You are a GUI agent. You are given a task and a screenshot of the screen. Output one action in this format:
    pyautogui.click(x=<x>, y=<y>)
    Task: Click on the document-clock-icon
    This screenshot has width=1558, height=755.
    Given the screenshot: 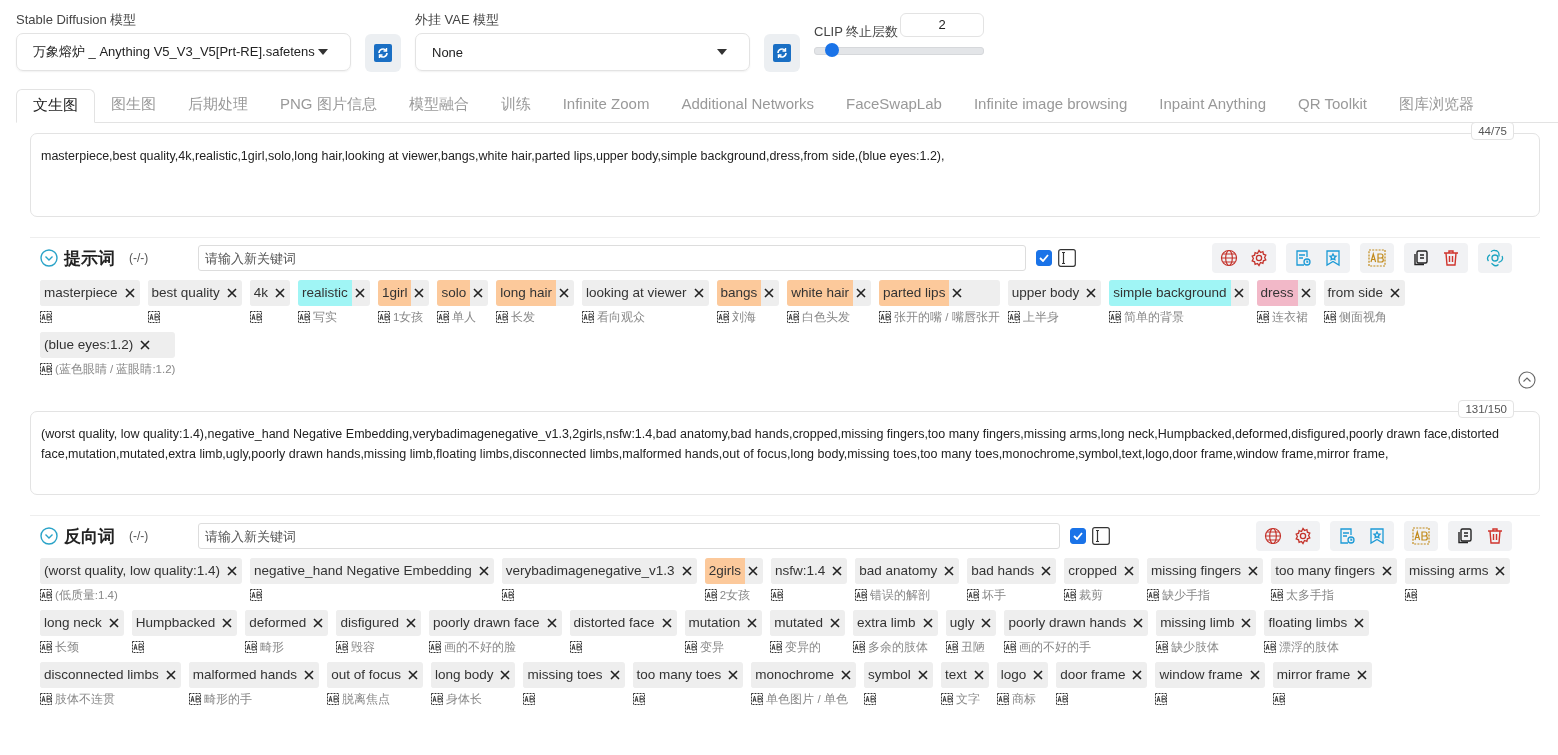 What is the action you would take?
    pyautogui.click(x=1303, y=258)
    